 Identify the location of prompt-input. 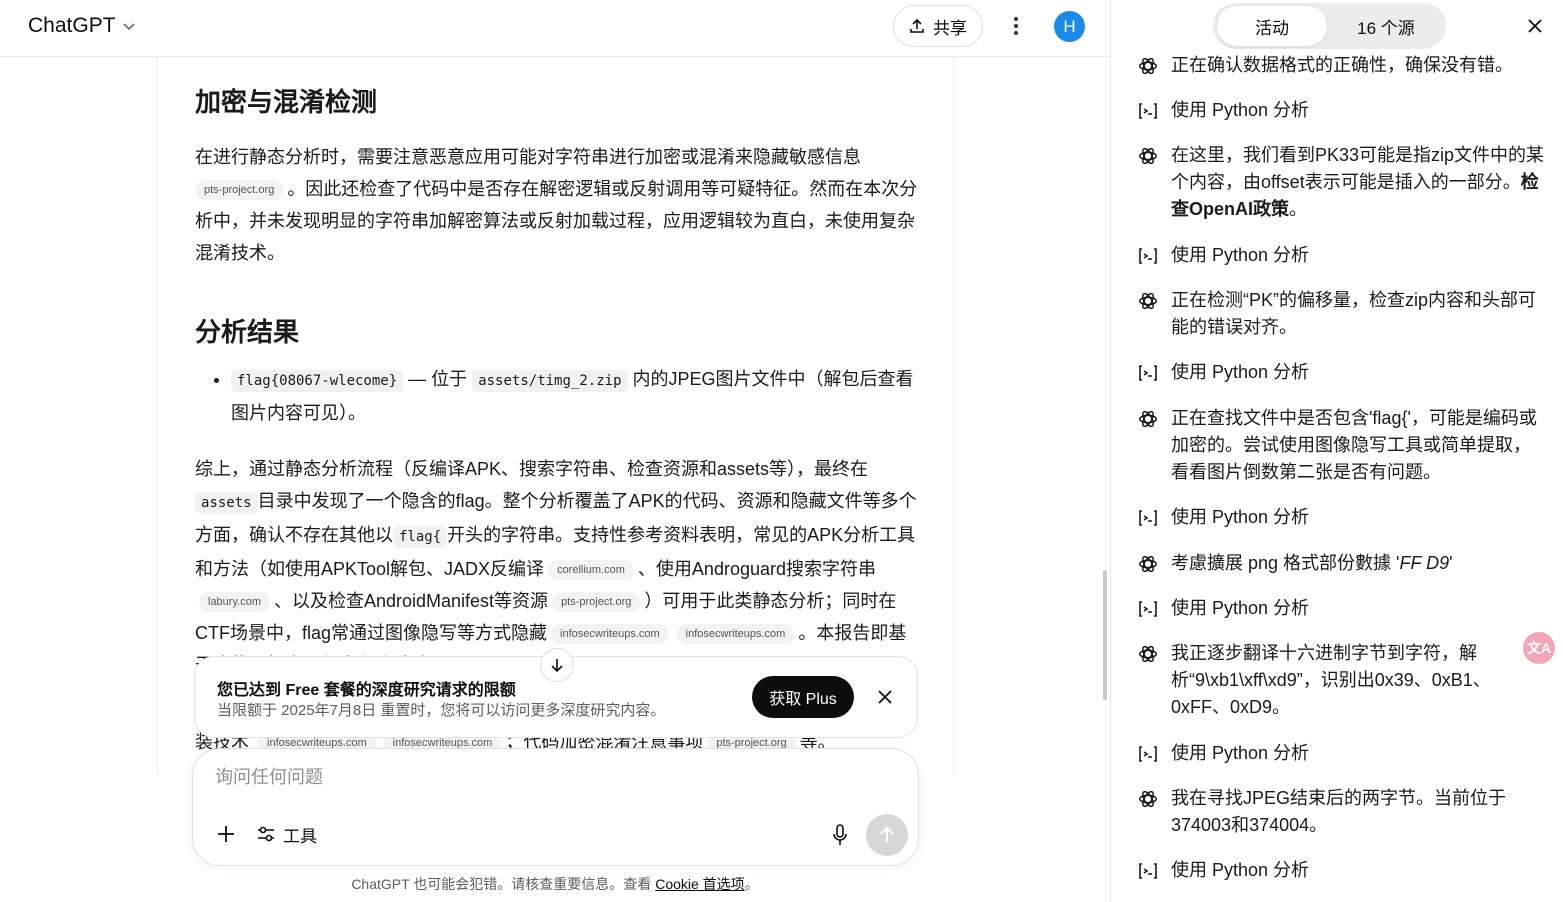
(515, 777).